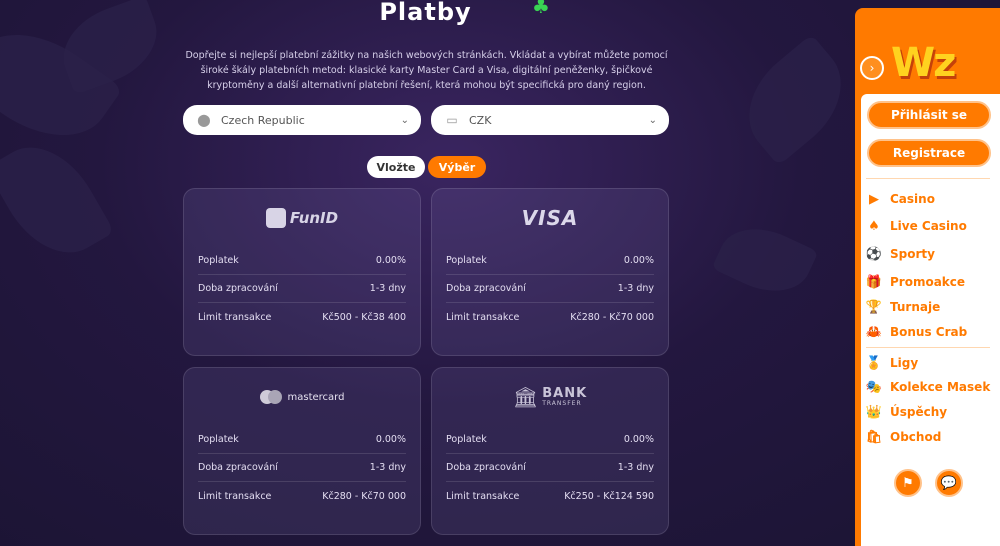 The width and height of the screenshot is (1000, 546). I want to click on register-button: Registrace, so click(929, 153).